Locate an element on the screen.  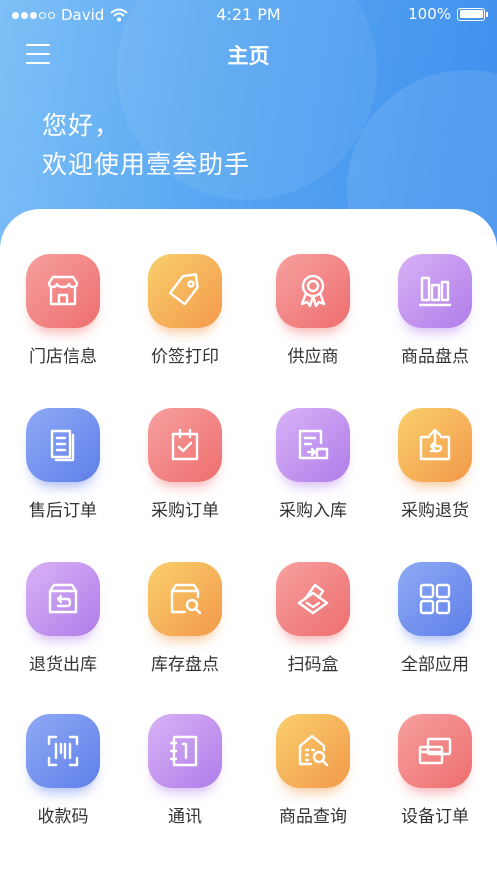
app-return-outbound: 退货出库 is located at coordinates (63, 622).